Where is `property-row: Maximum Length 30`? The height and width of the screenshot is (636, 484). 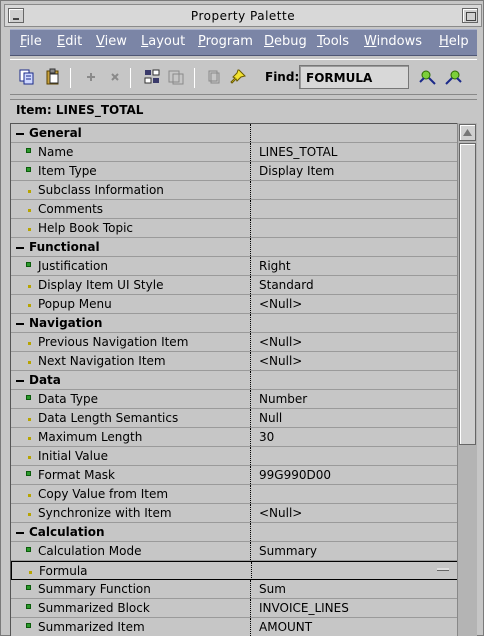
property-row: Maximum Length 30 is located at coordinates (234, 437).